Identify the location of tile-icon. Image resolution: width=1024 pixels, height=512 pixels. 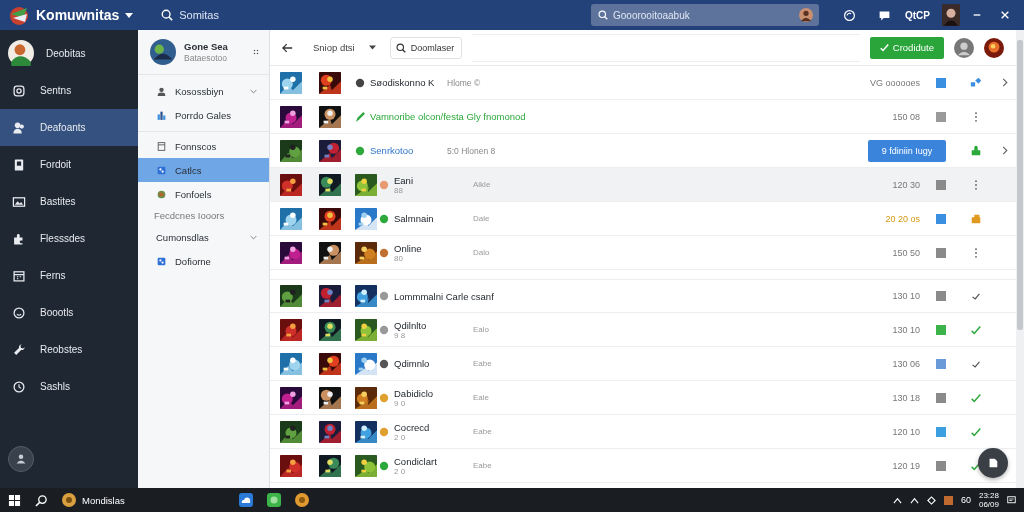
(161, 261).